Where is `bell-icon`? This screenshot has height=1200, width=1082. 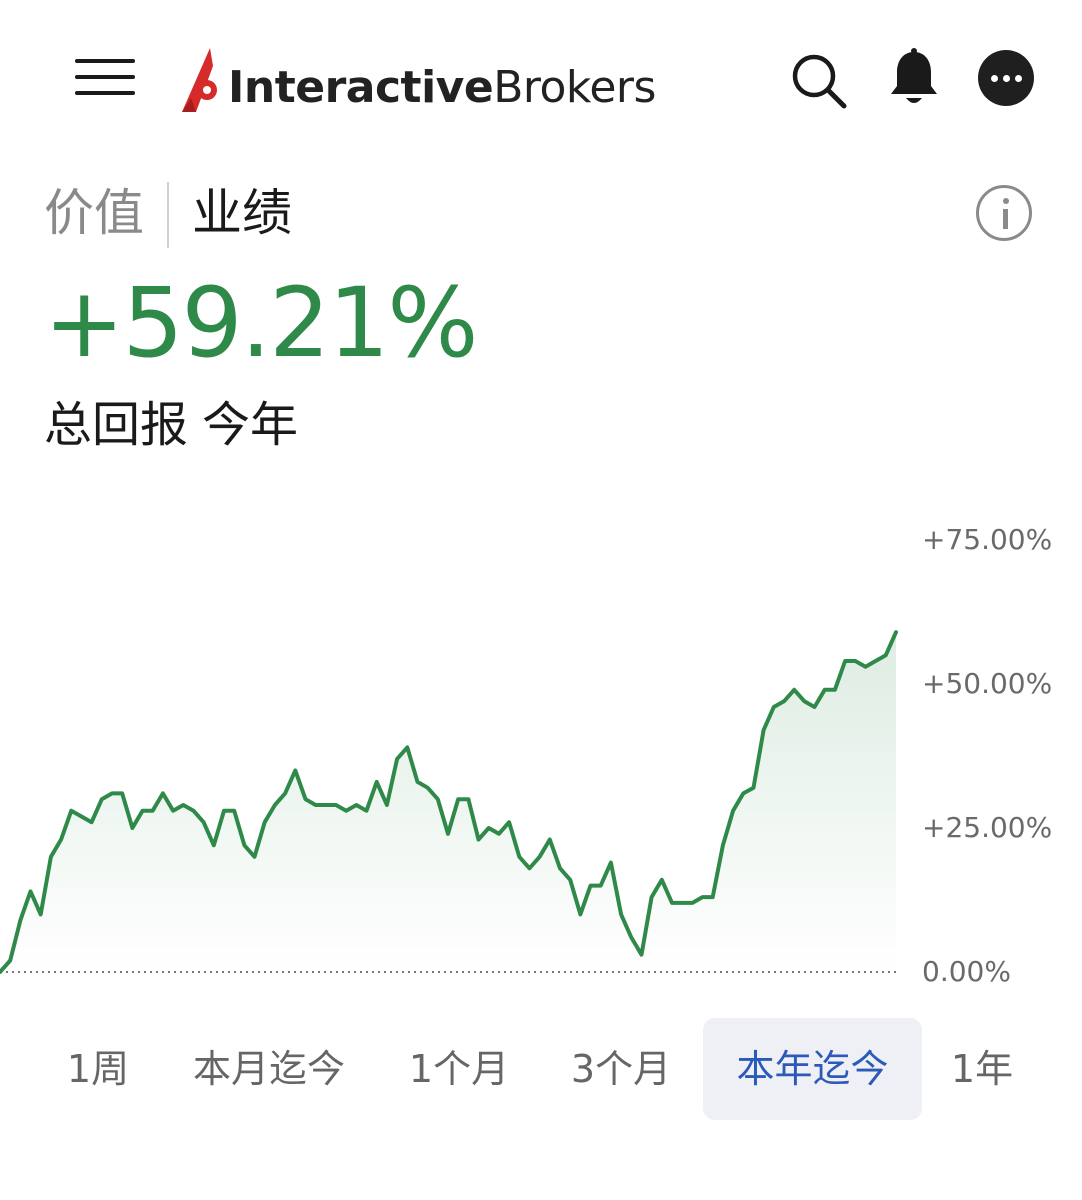 bell-icon is located at coordinates (914, 75).